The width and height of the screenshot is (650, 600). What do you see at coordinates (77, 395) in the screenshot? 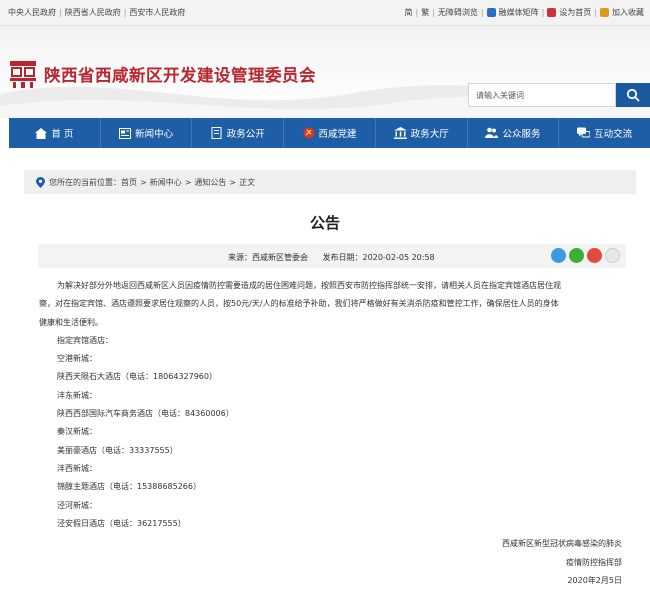
I see `district-name: 沣东新城：` at bounding box center [77, 395].